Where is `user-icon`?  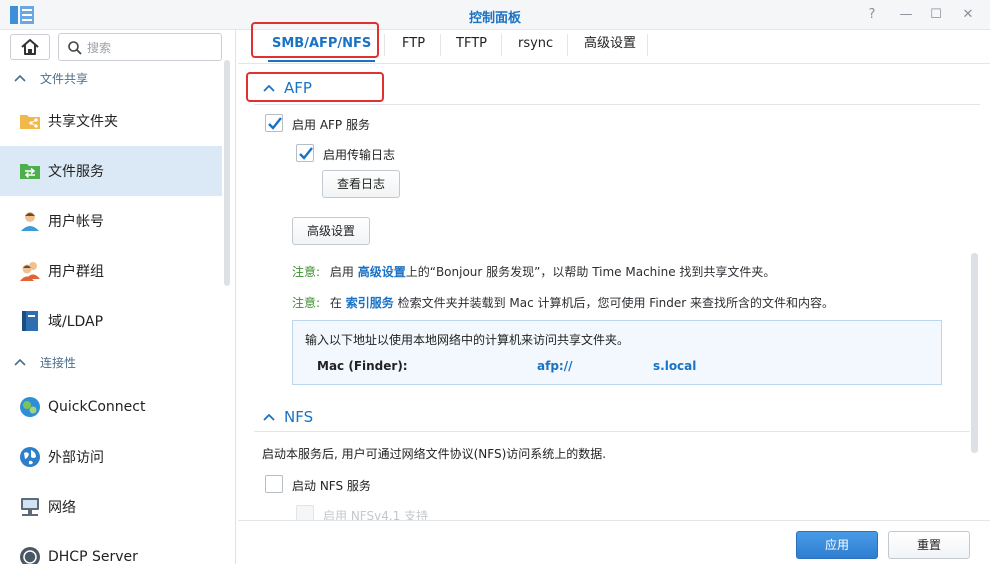 user-icon is located at coordinates (30, 221).